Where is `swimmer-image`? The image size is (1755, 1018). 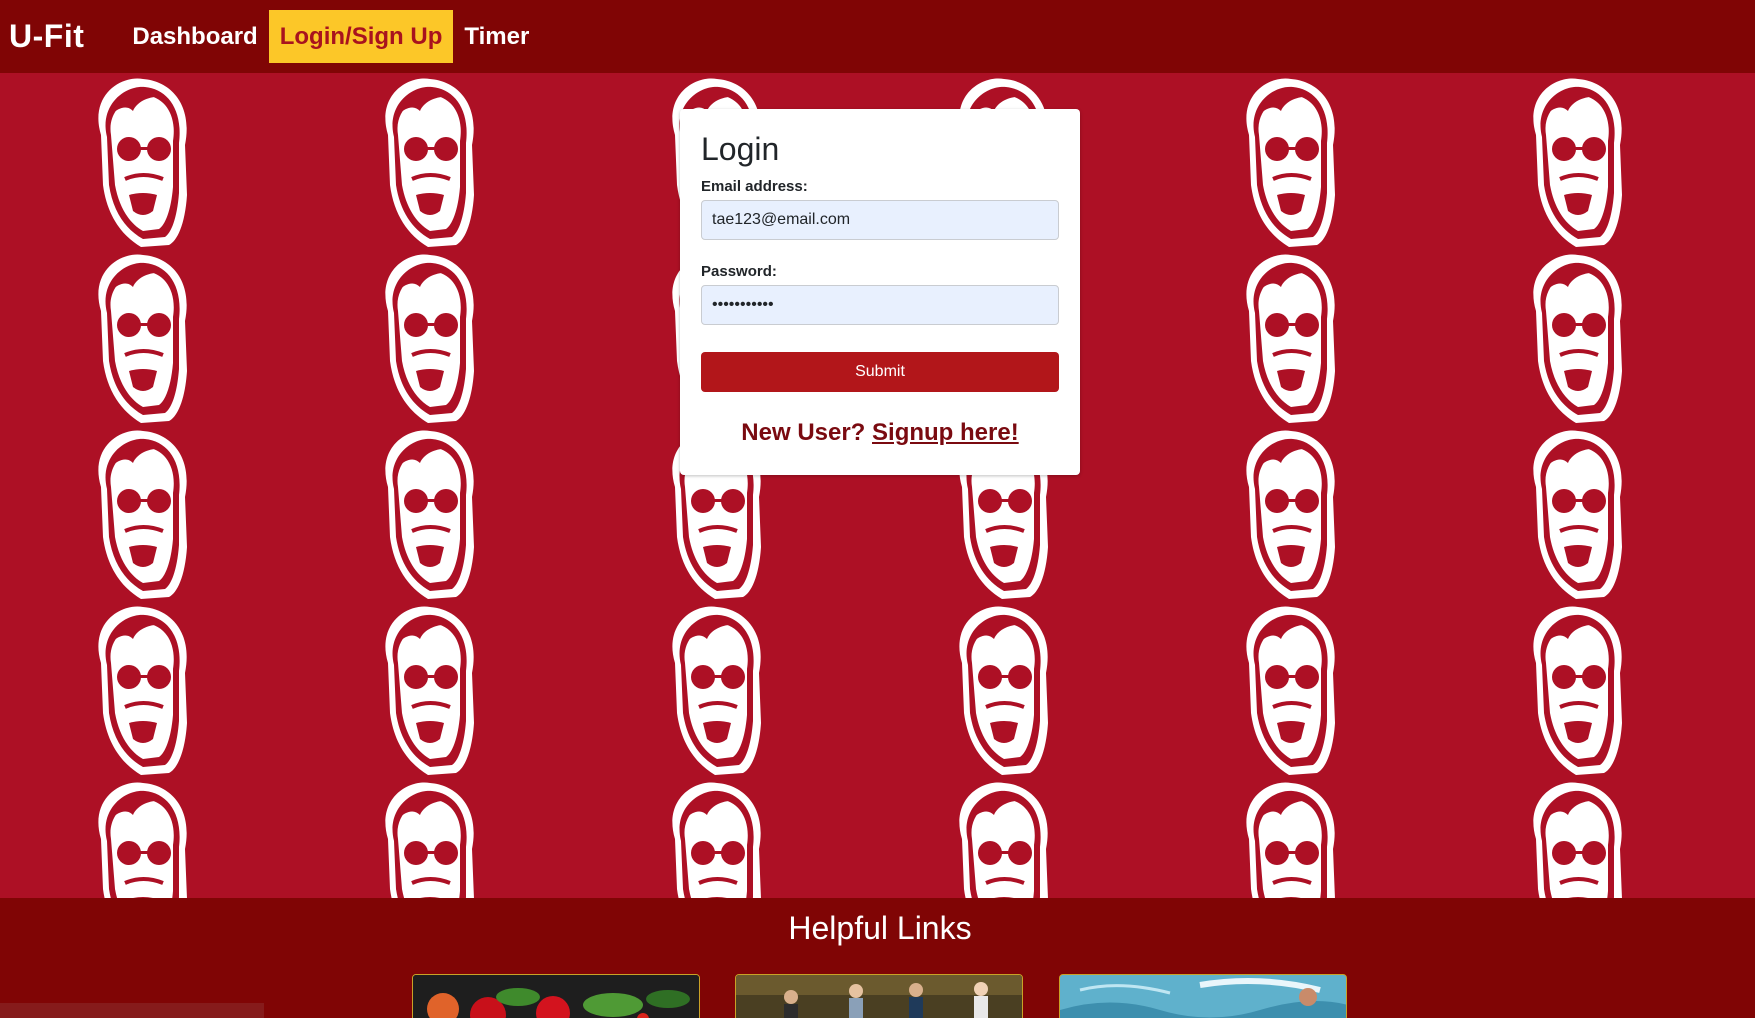 swimmer-image is located at coordinates (1203, 996).